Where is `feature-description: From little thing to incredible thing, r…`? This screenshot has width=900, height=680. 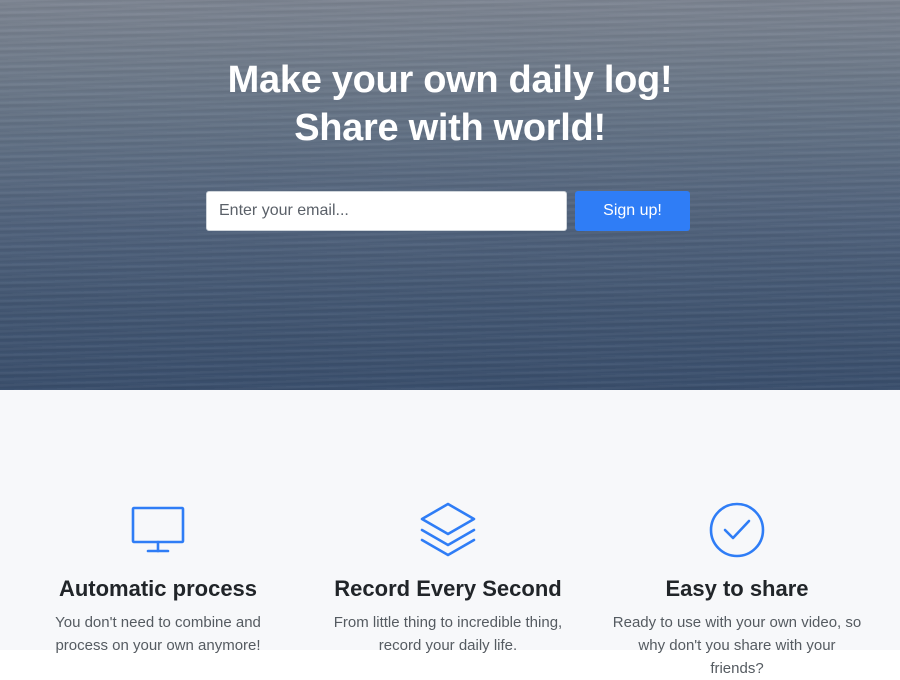 feature-description: From little thing to incredible thing, r… is located at coordinates (448, 634).